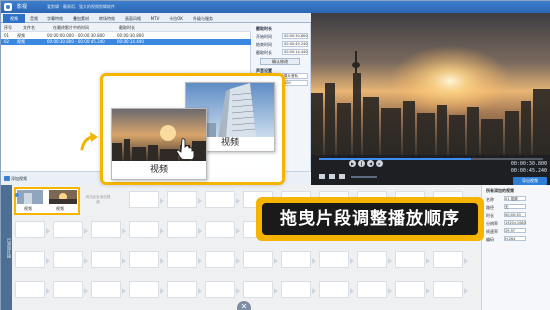 This screenshot has height=310, width=550. Describe the element at coordinates (528, 164) in the screenshot. I see `current-time: 00:00:30.800` at that location.